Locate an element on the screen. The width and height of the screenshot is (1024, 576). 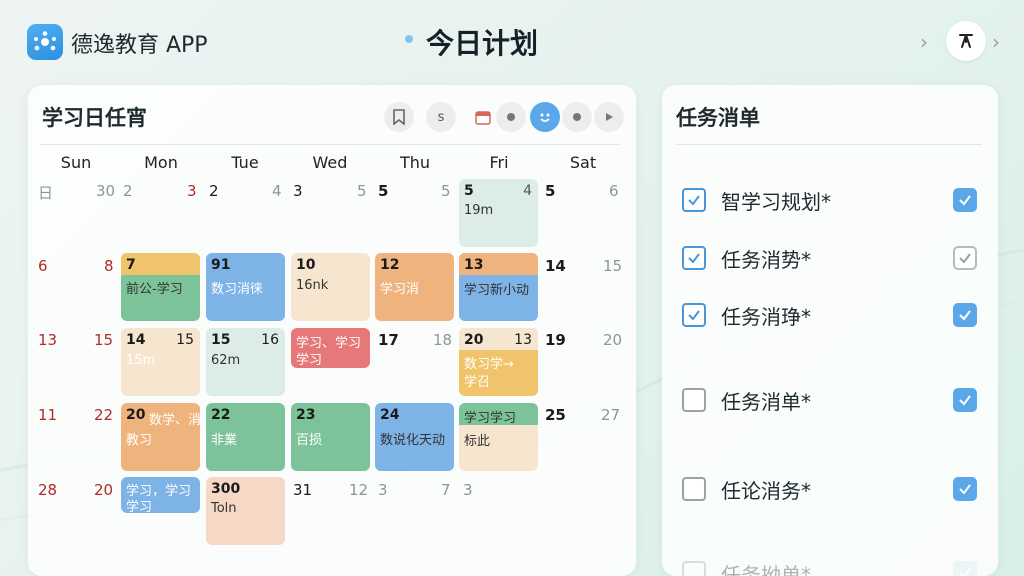
calendar-event: 22 非業 is located at coordinates (245, 437).